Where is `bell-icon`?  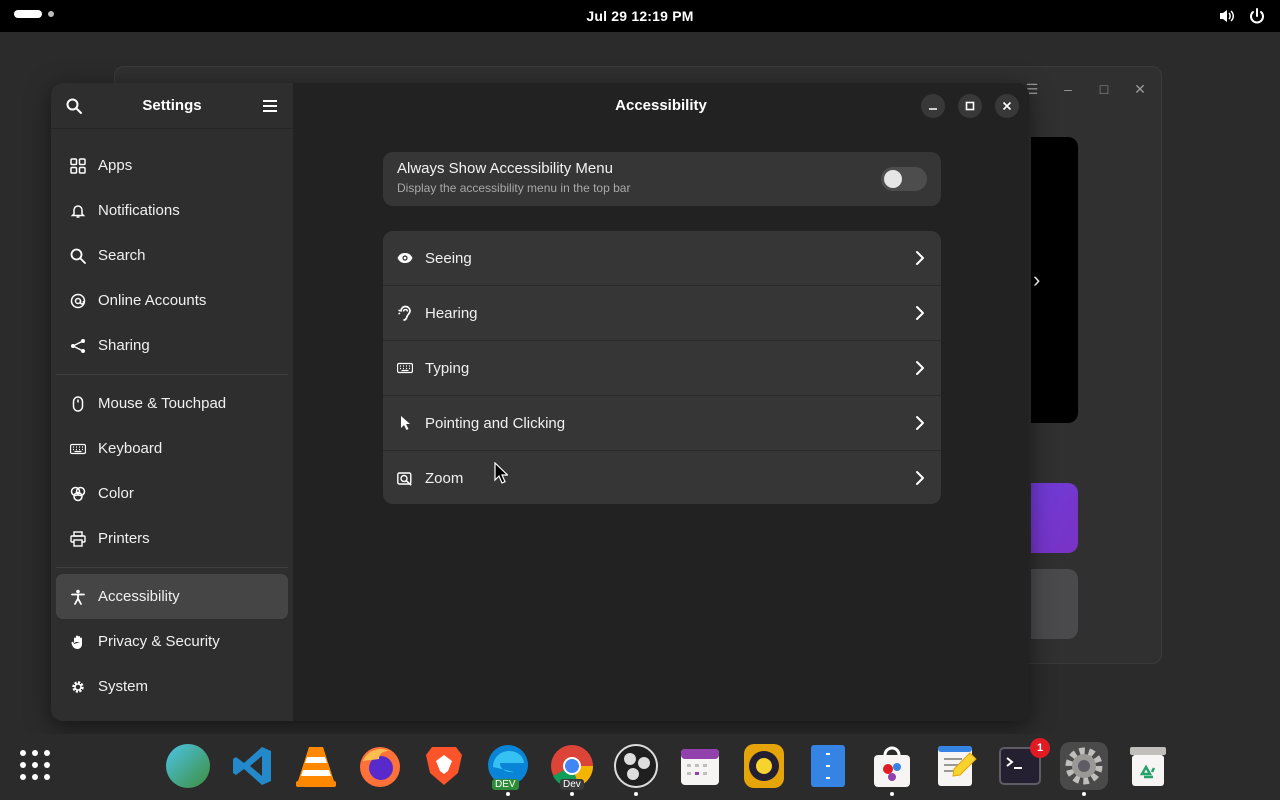
bell-icon is located at coordinates (78, 211).